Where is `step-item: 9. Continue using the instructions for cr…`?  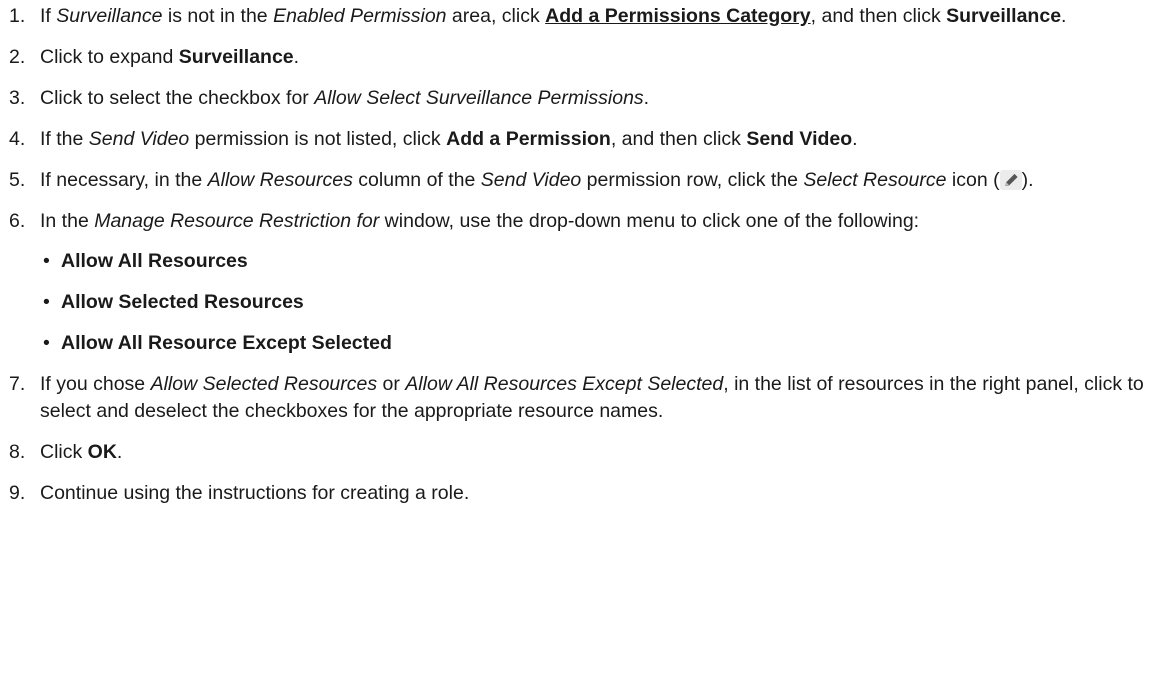
step-item: 9. Continue using the instructions for cr… is located at coordinates (578, 493).